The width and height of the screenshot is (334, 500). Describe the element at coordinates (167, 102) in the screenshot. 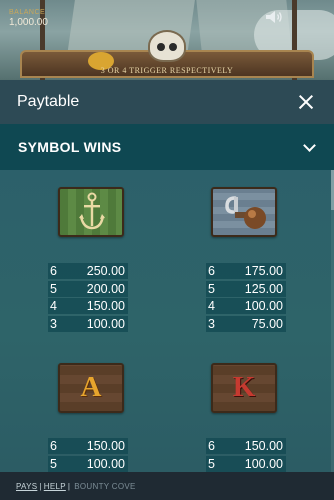

I see `paytable-header: Paytable` at that location.